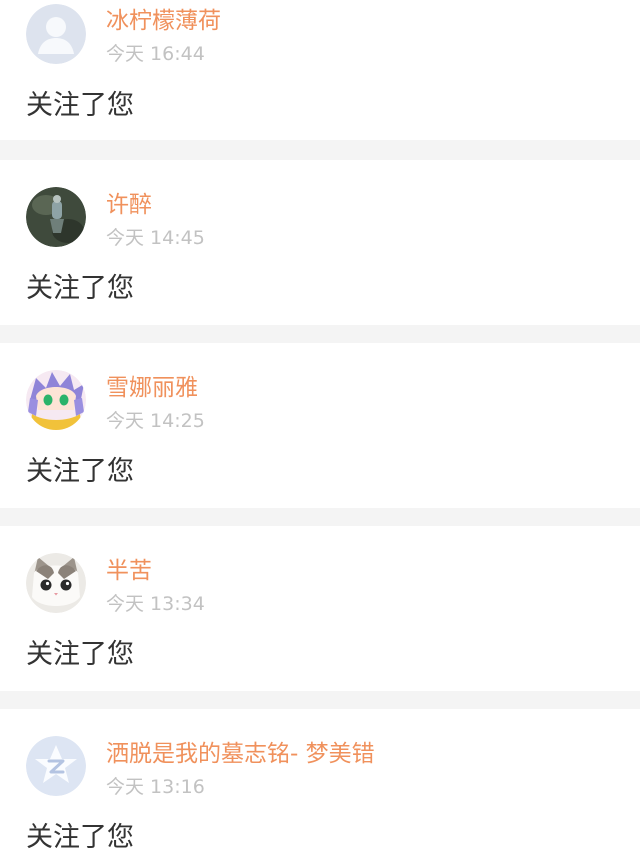  What do you see at coordinates (56, 217) in the screenshot?
I see `dark-photo-avatar-icon` at bounding box center [56, 217].